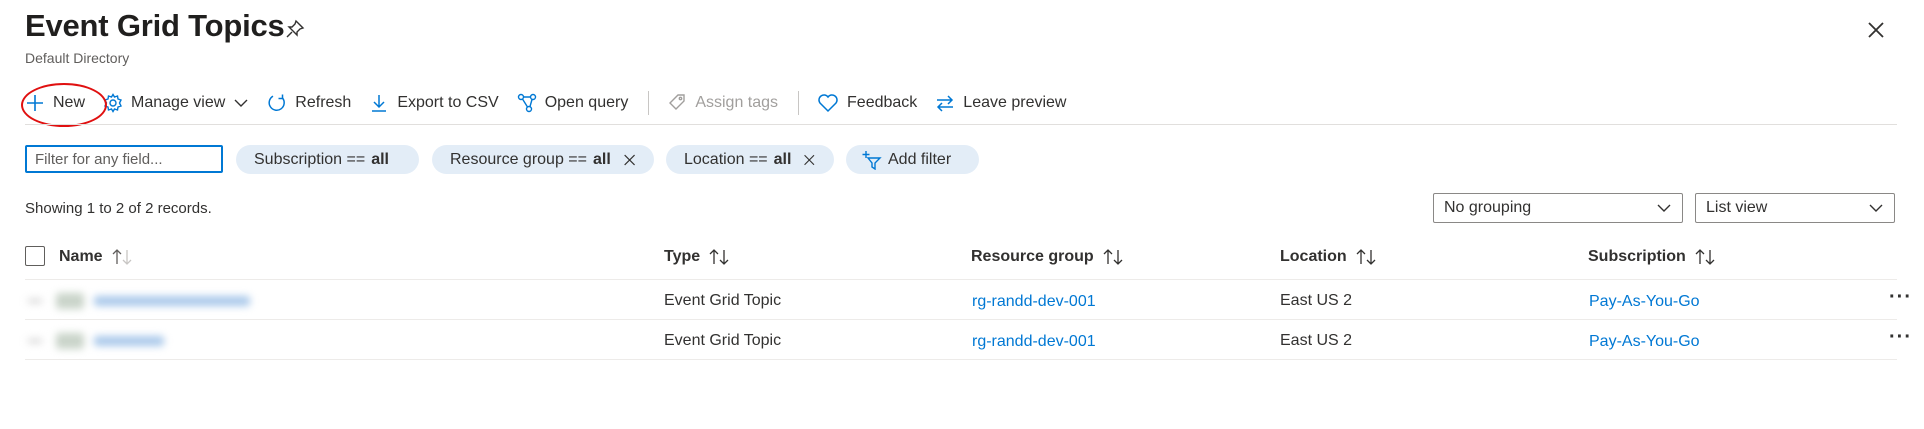 The width and height of the screenshot is (1924, 429). I want to click on heart-icon, so click(828, 103).